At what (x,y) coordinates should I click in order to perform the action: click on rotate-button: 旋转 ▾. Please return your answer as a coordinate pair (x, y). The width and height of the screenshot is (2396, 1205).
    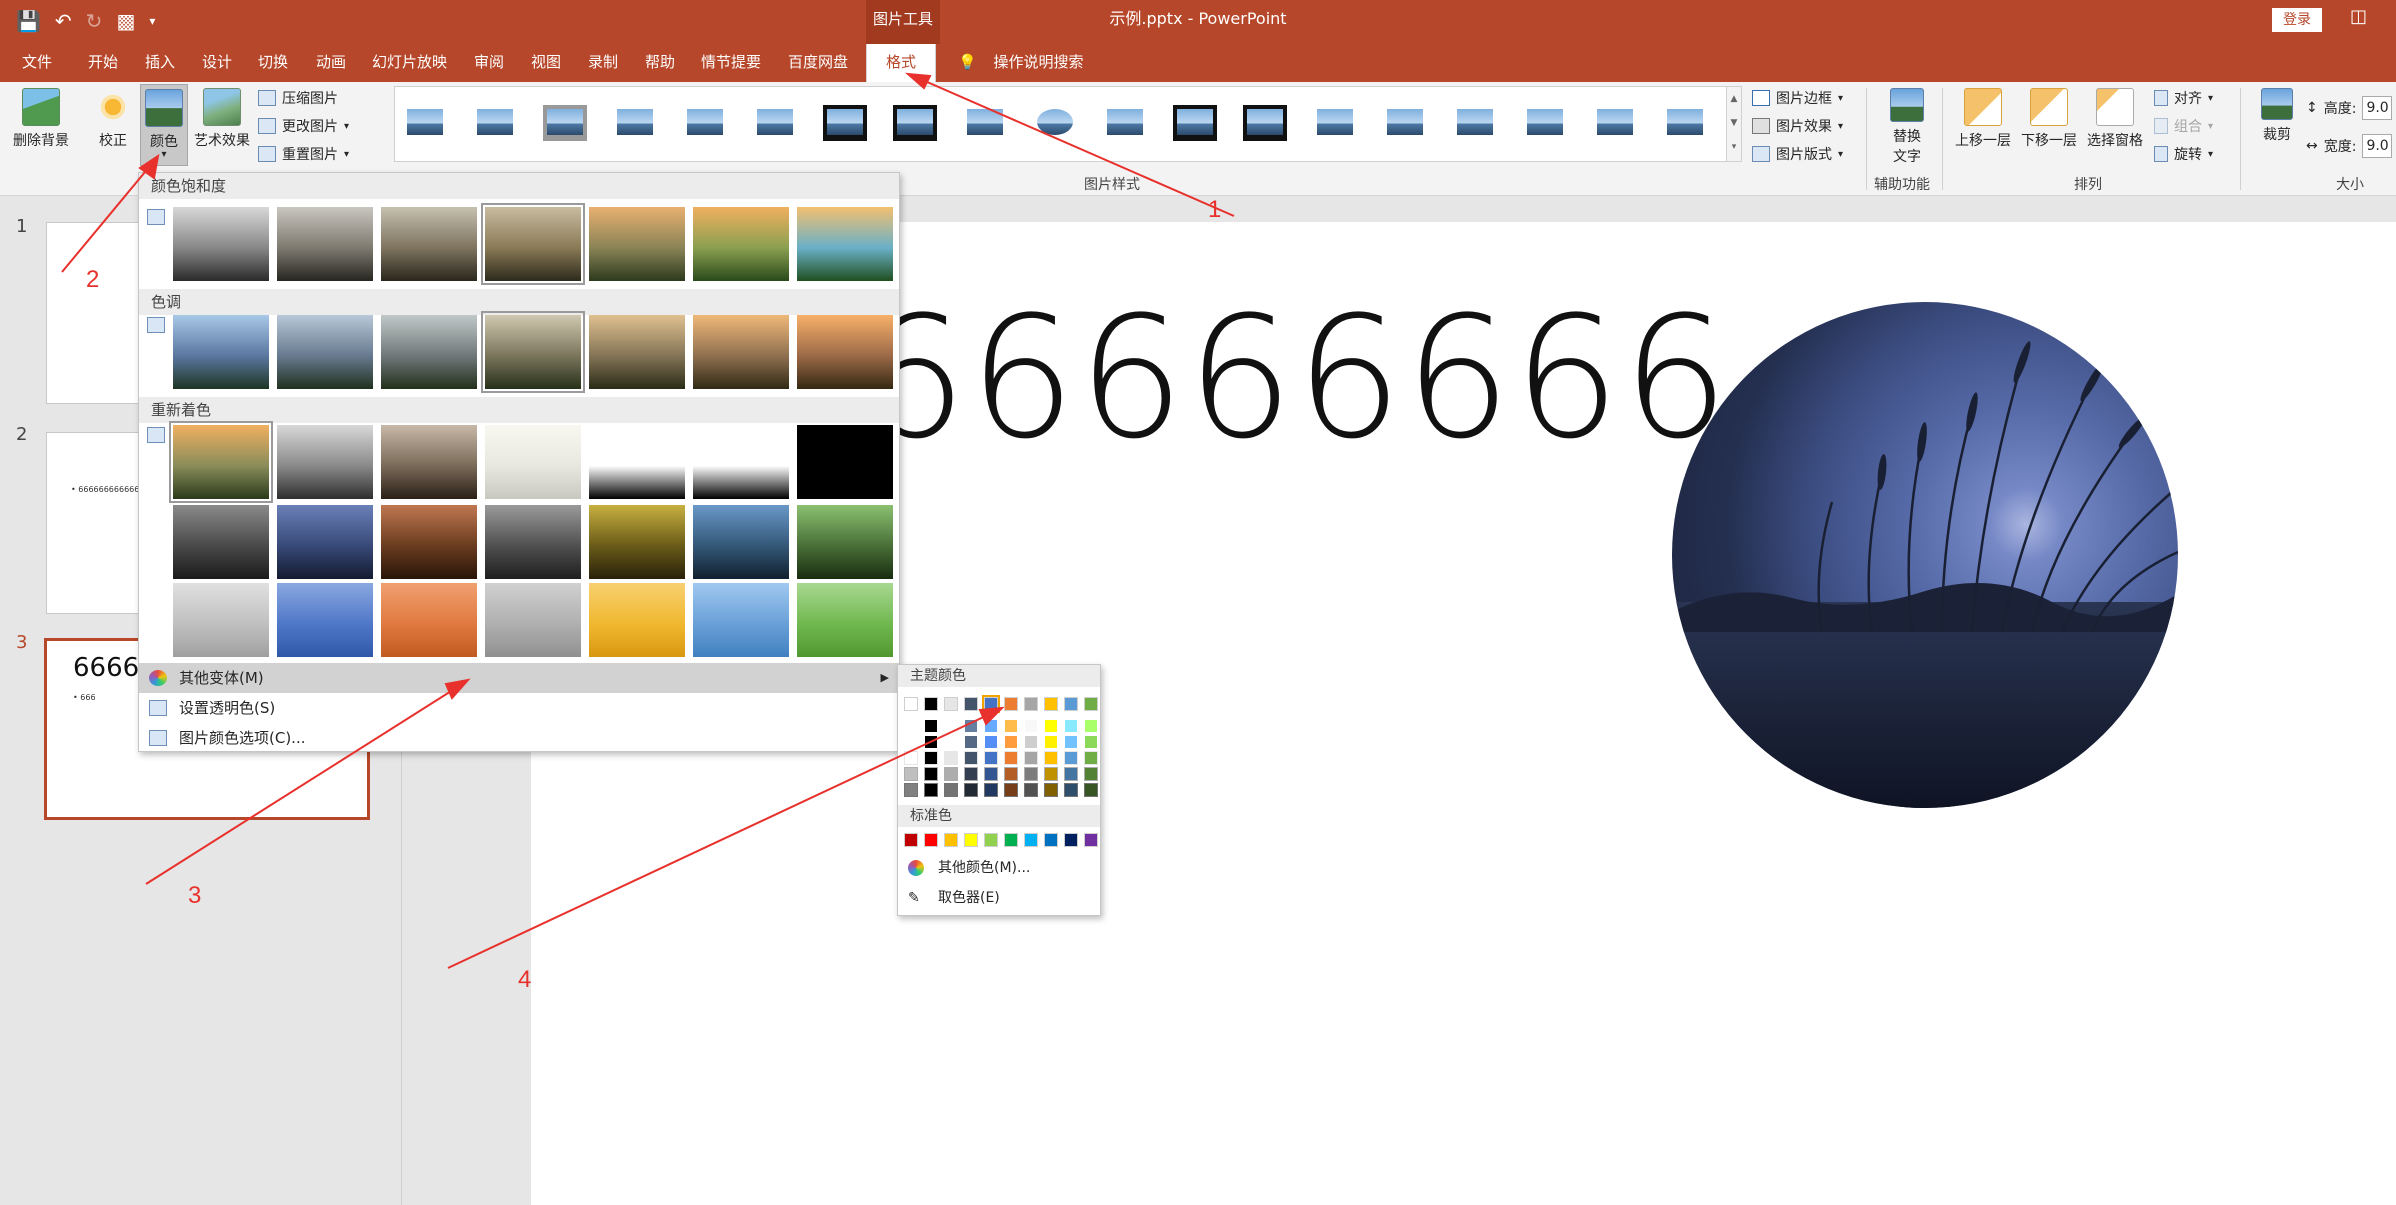
    Looking at the image, I should click on (2183, 154).